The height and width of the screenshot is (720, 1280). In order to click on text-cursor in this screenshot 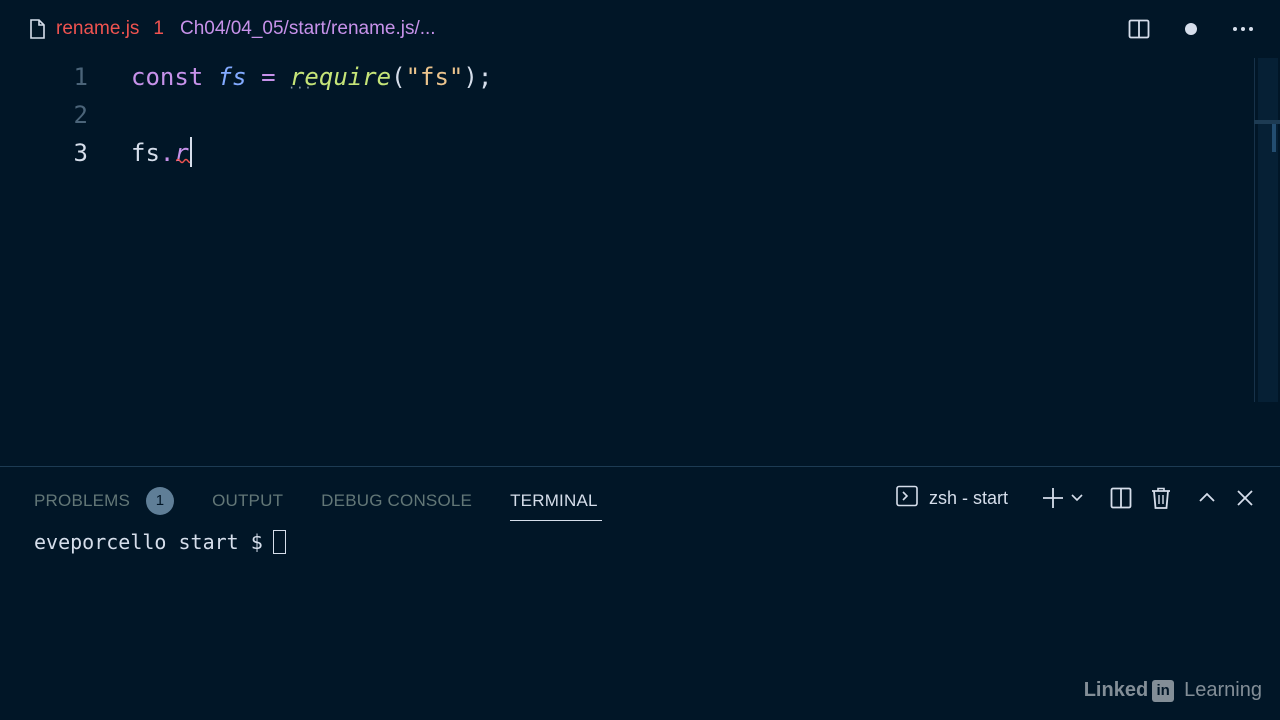, I will do `click(190, 152)`.